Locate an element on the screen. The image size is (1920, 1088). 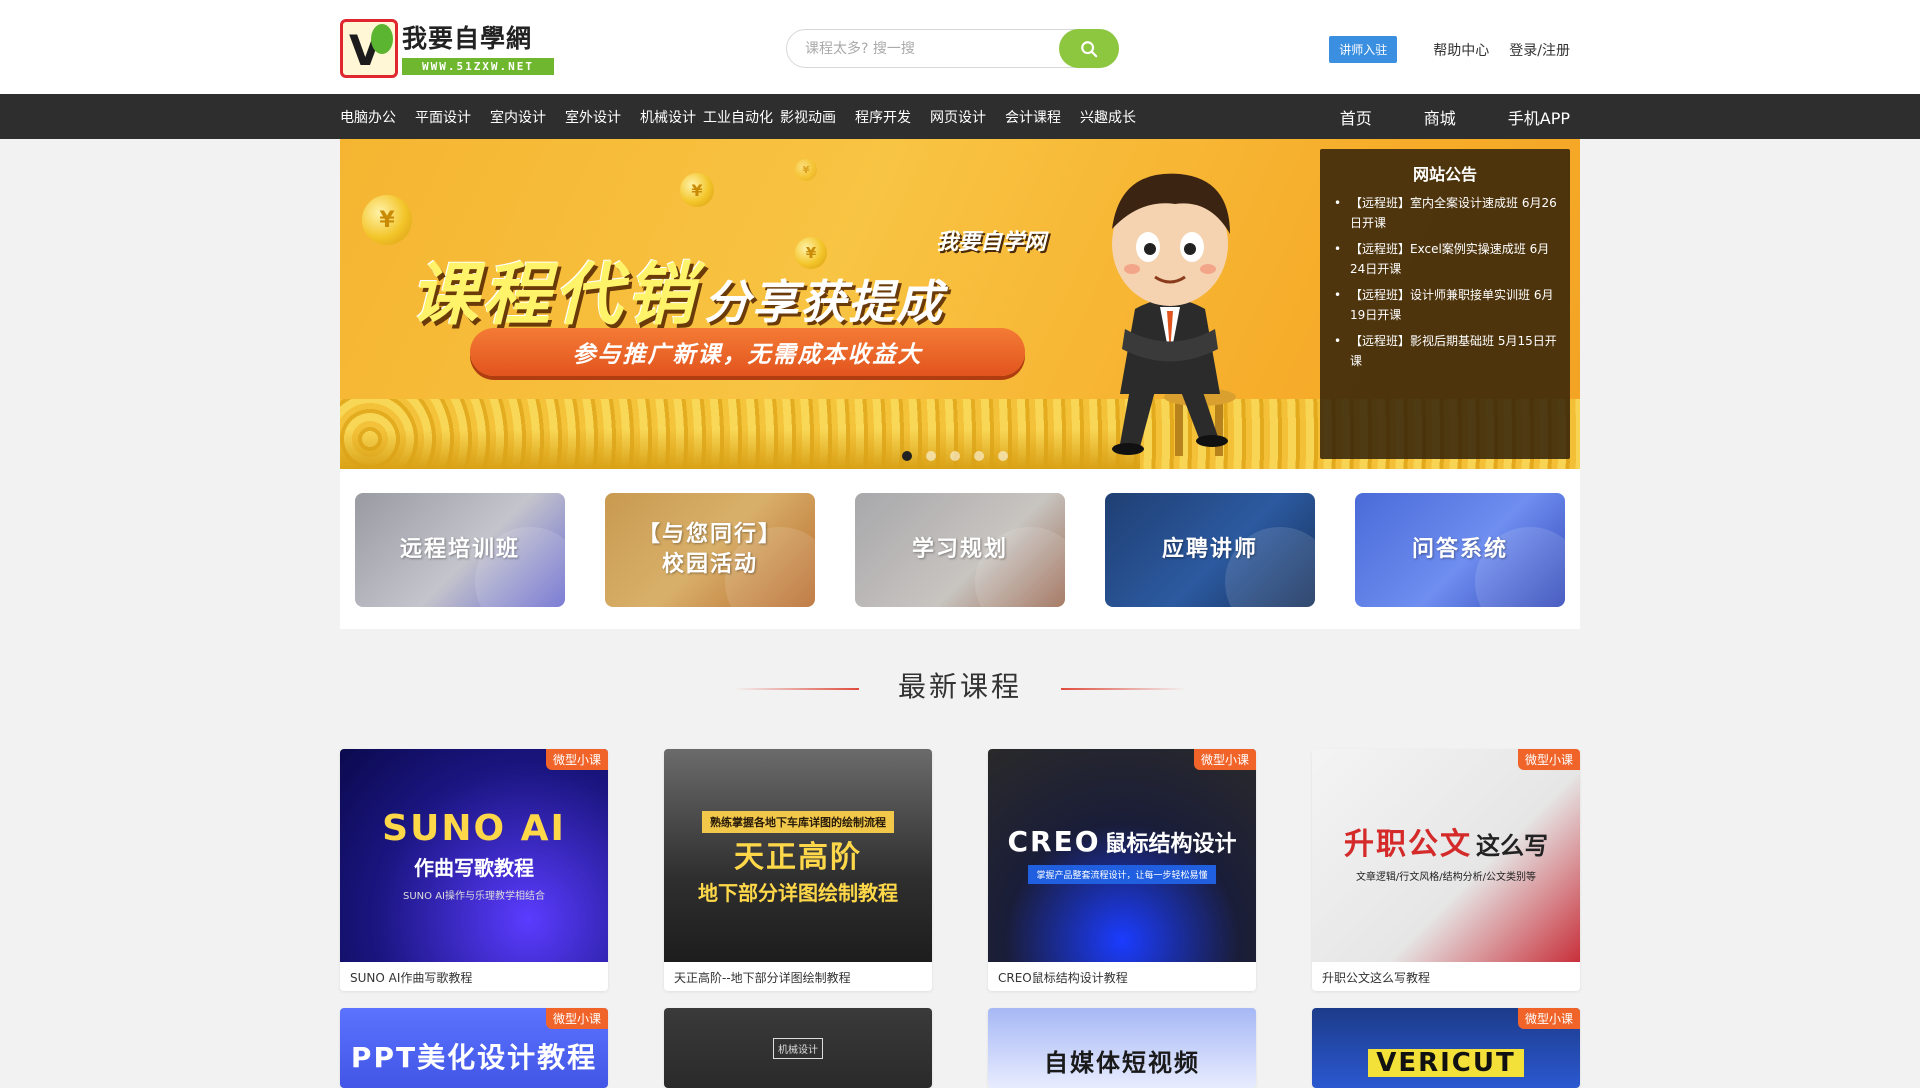
nav-shop: 商城 is located at coordinates (1440, 117).